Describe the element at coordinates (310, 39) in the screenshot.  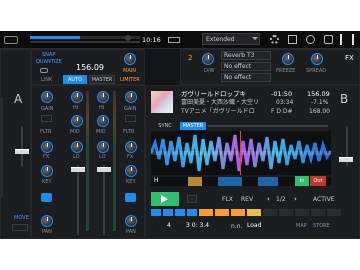
I see `record-icon` at that location.